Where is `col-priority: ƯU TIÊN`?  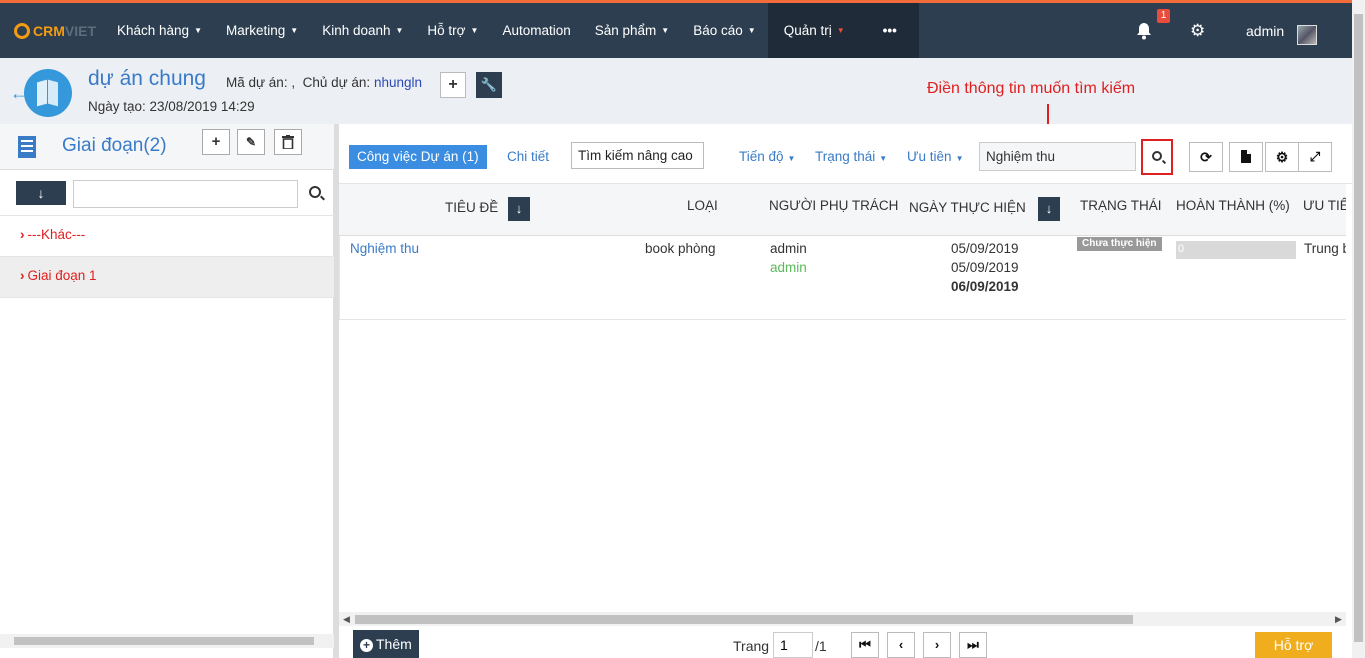
col-priority: ƯU TIÊN is located at coordinates (1324, 205).